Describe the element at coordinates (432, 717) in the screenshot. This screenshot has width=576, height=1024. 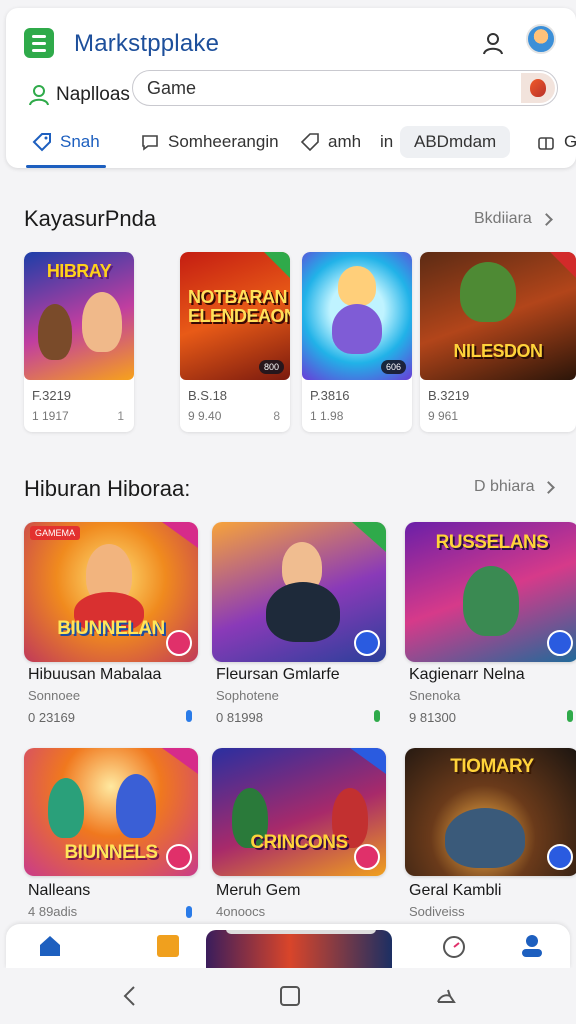
I see `game-count: 9 81300` at that location.